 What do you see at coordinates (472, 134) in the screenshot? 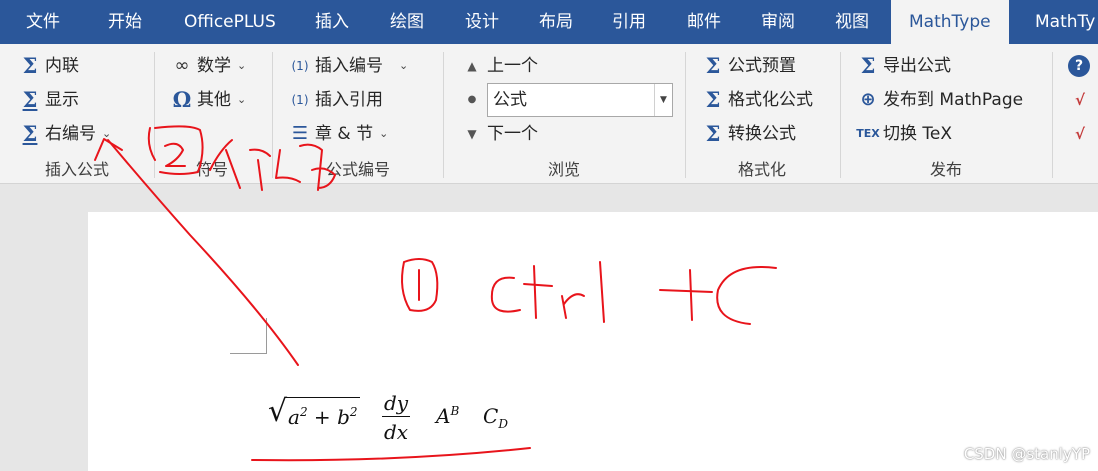
I see `arrow-down-icon: ▼` at bounding box center [472, 134].